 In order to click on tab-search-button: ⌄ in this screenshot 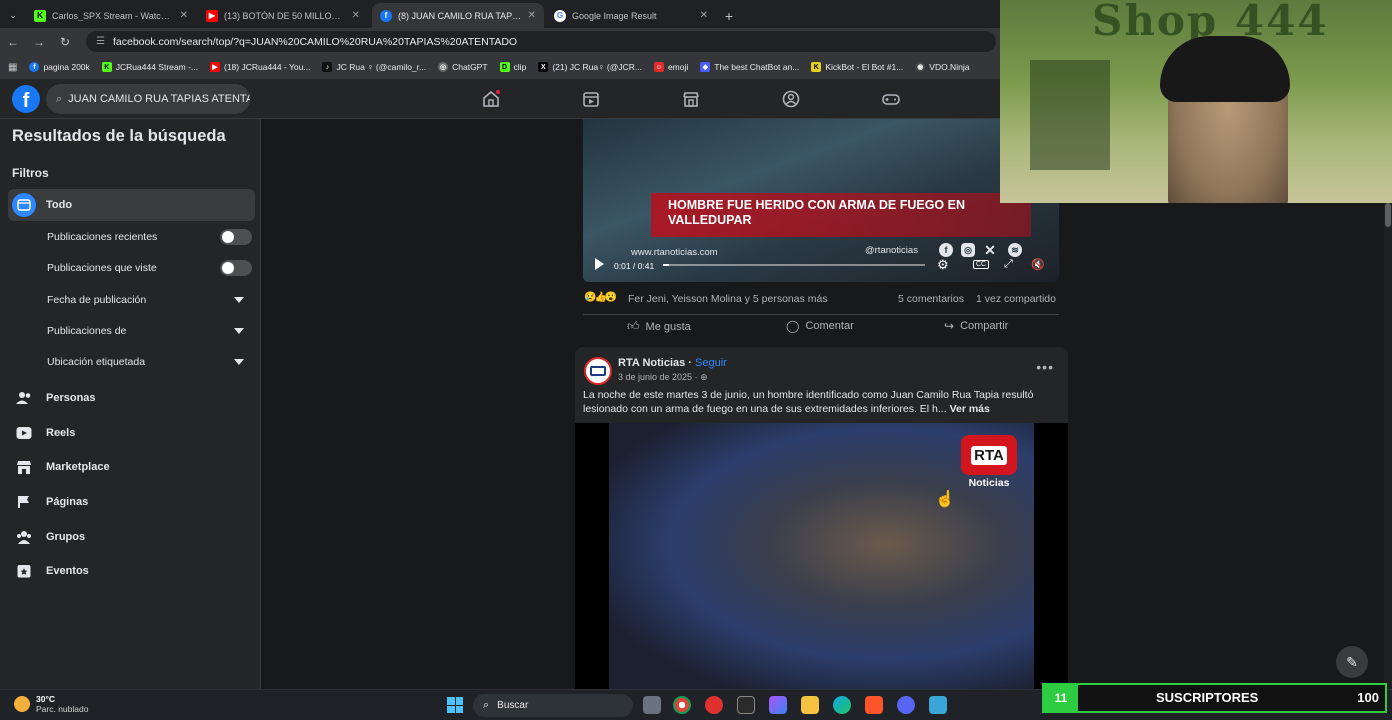, I will do `click(13, 15)`.